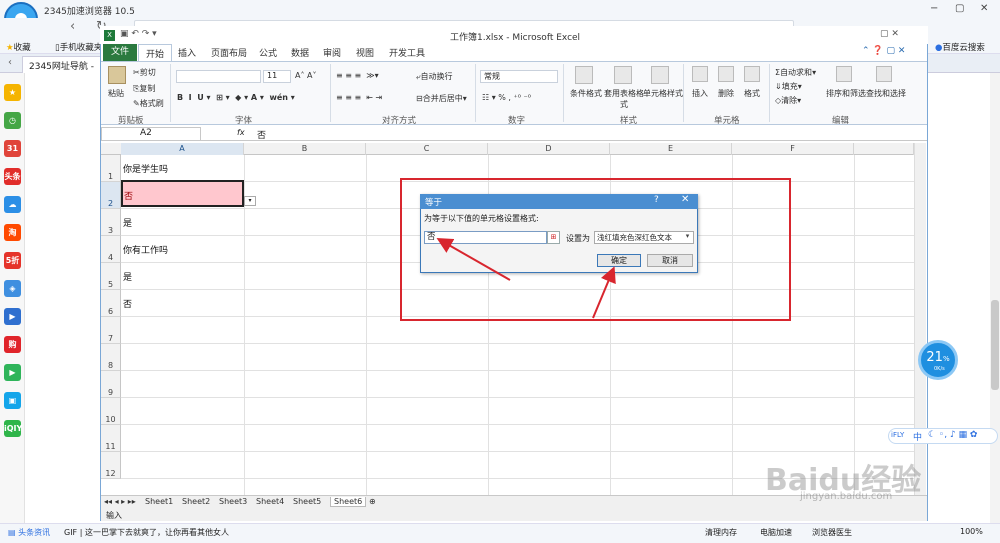 Image resolution: width=1000 pixels, height=543 pixels. I want to click on page-scrollbar, so click(995, 298).